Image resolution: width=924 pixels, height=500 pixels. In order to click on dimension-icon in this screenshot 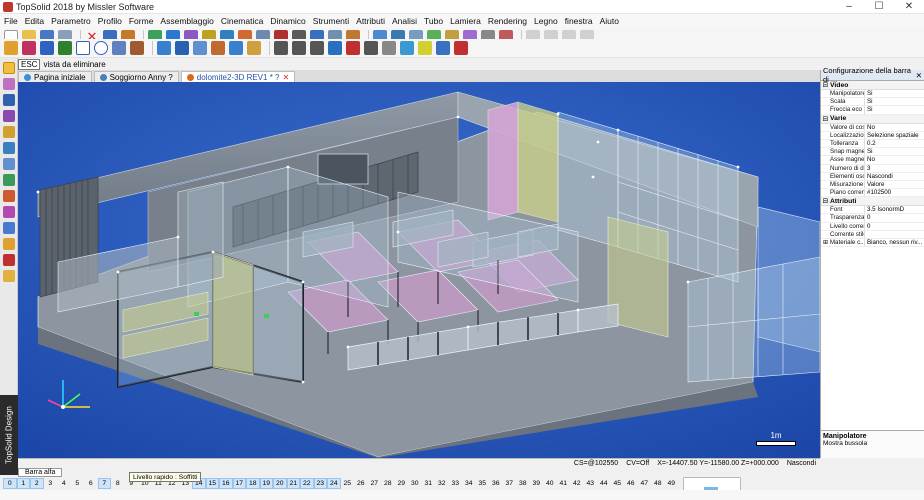, I will do `click(443, 48)`.